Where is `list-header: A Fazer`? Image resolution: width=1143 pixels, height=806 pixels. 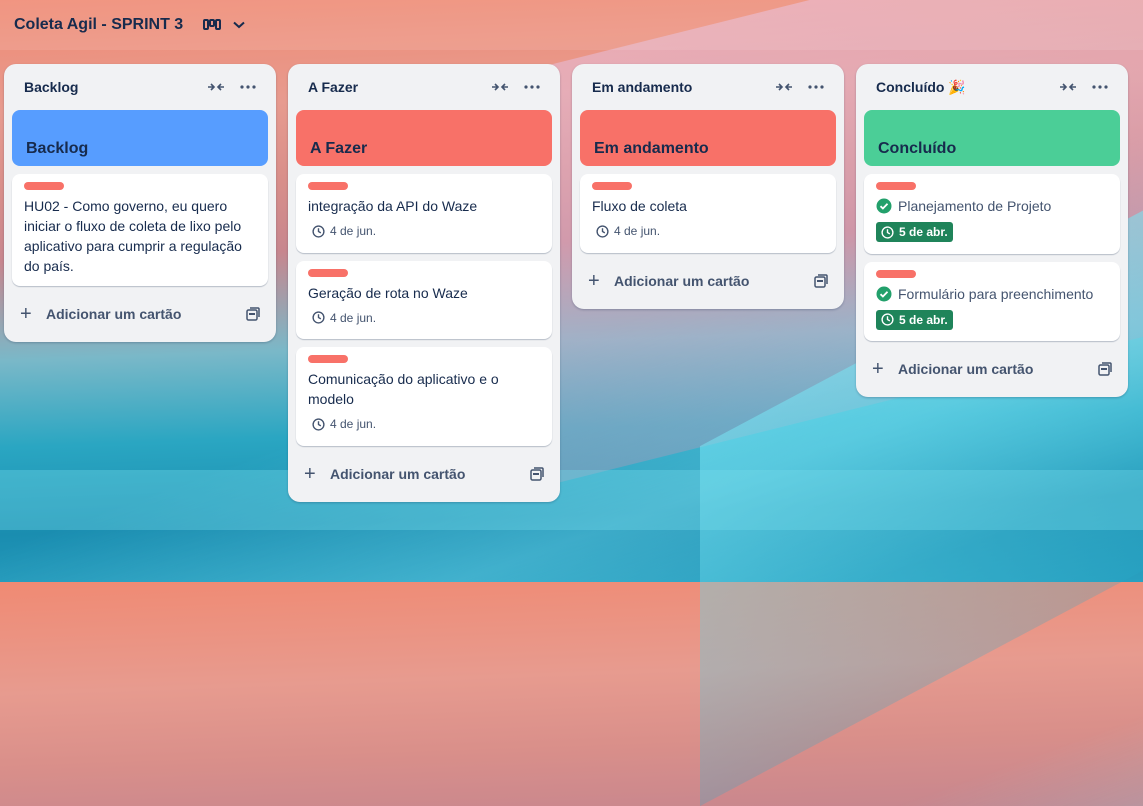 list-header: A Fazer is located at coordinates (424, 87).